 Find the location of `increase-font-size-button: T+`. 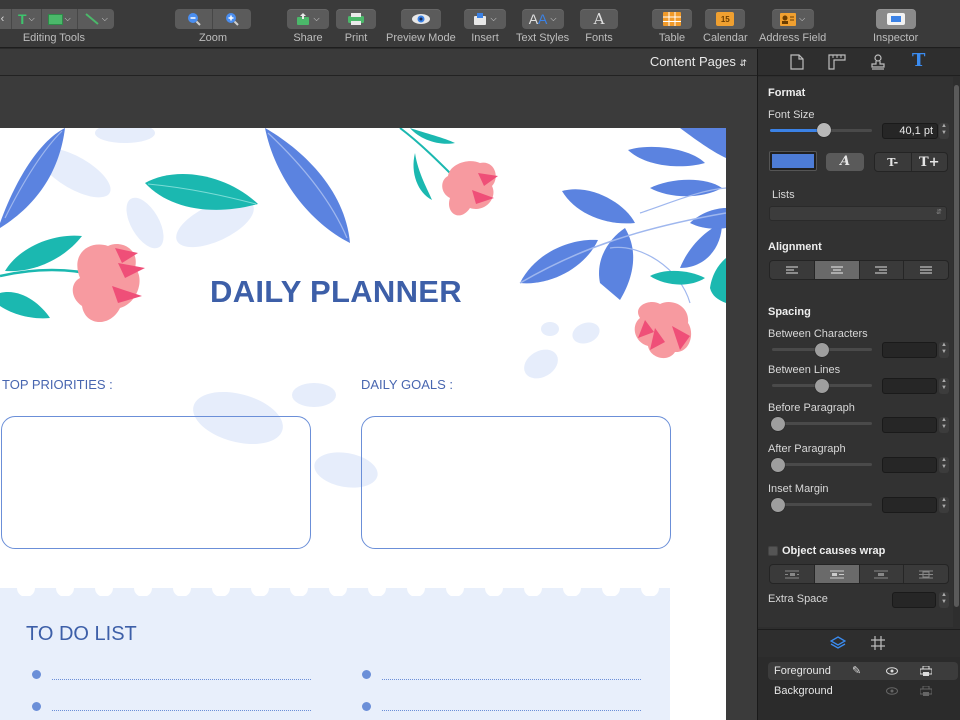

increase-font-size-button: T+ is located at coordinates (930, 162).